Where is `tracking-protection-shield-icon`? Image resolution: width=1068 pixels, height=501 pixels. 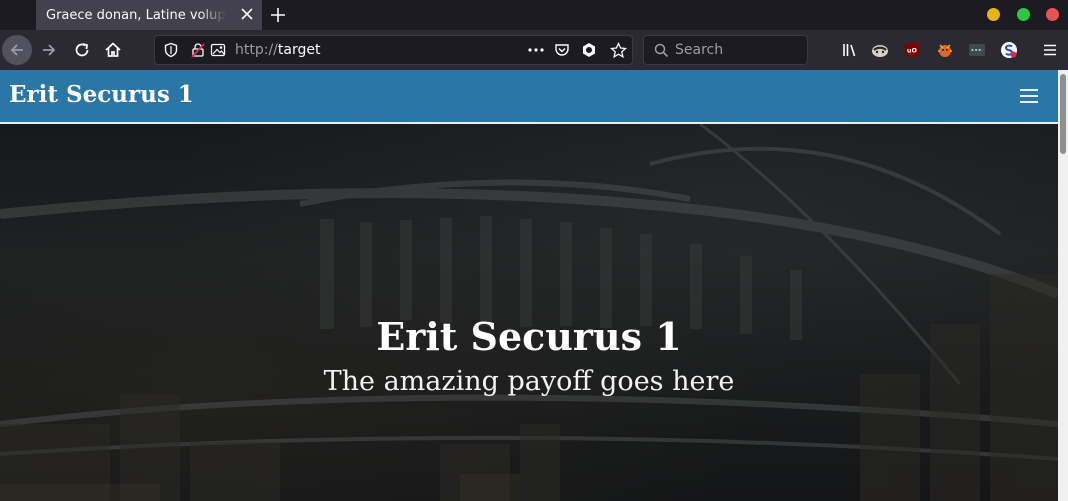
tracking-protection-shield-icon is located at coordinates (171, 50).